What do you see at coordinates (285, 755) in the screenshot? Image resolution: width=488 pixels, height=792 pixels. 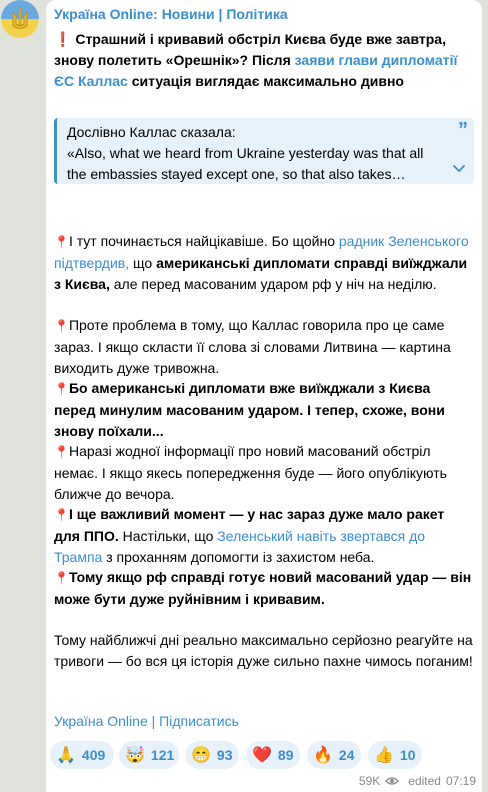 I see `reaction-count: 89` at bounding box center [285, 755].